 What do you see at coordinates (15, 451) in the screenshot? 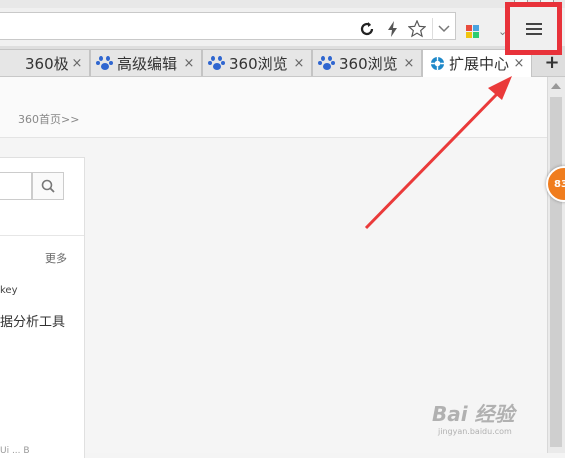
I see `list-item-text: Ui ... B` at bounding box center [15, 451].